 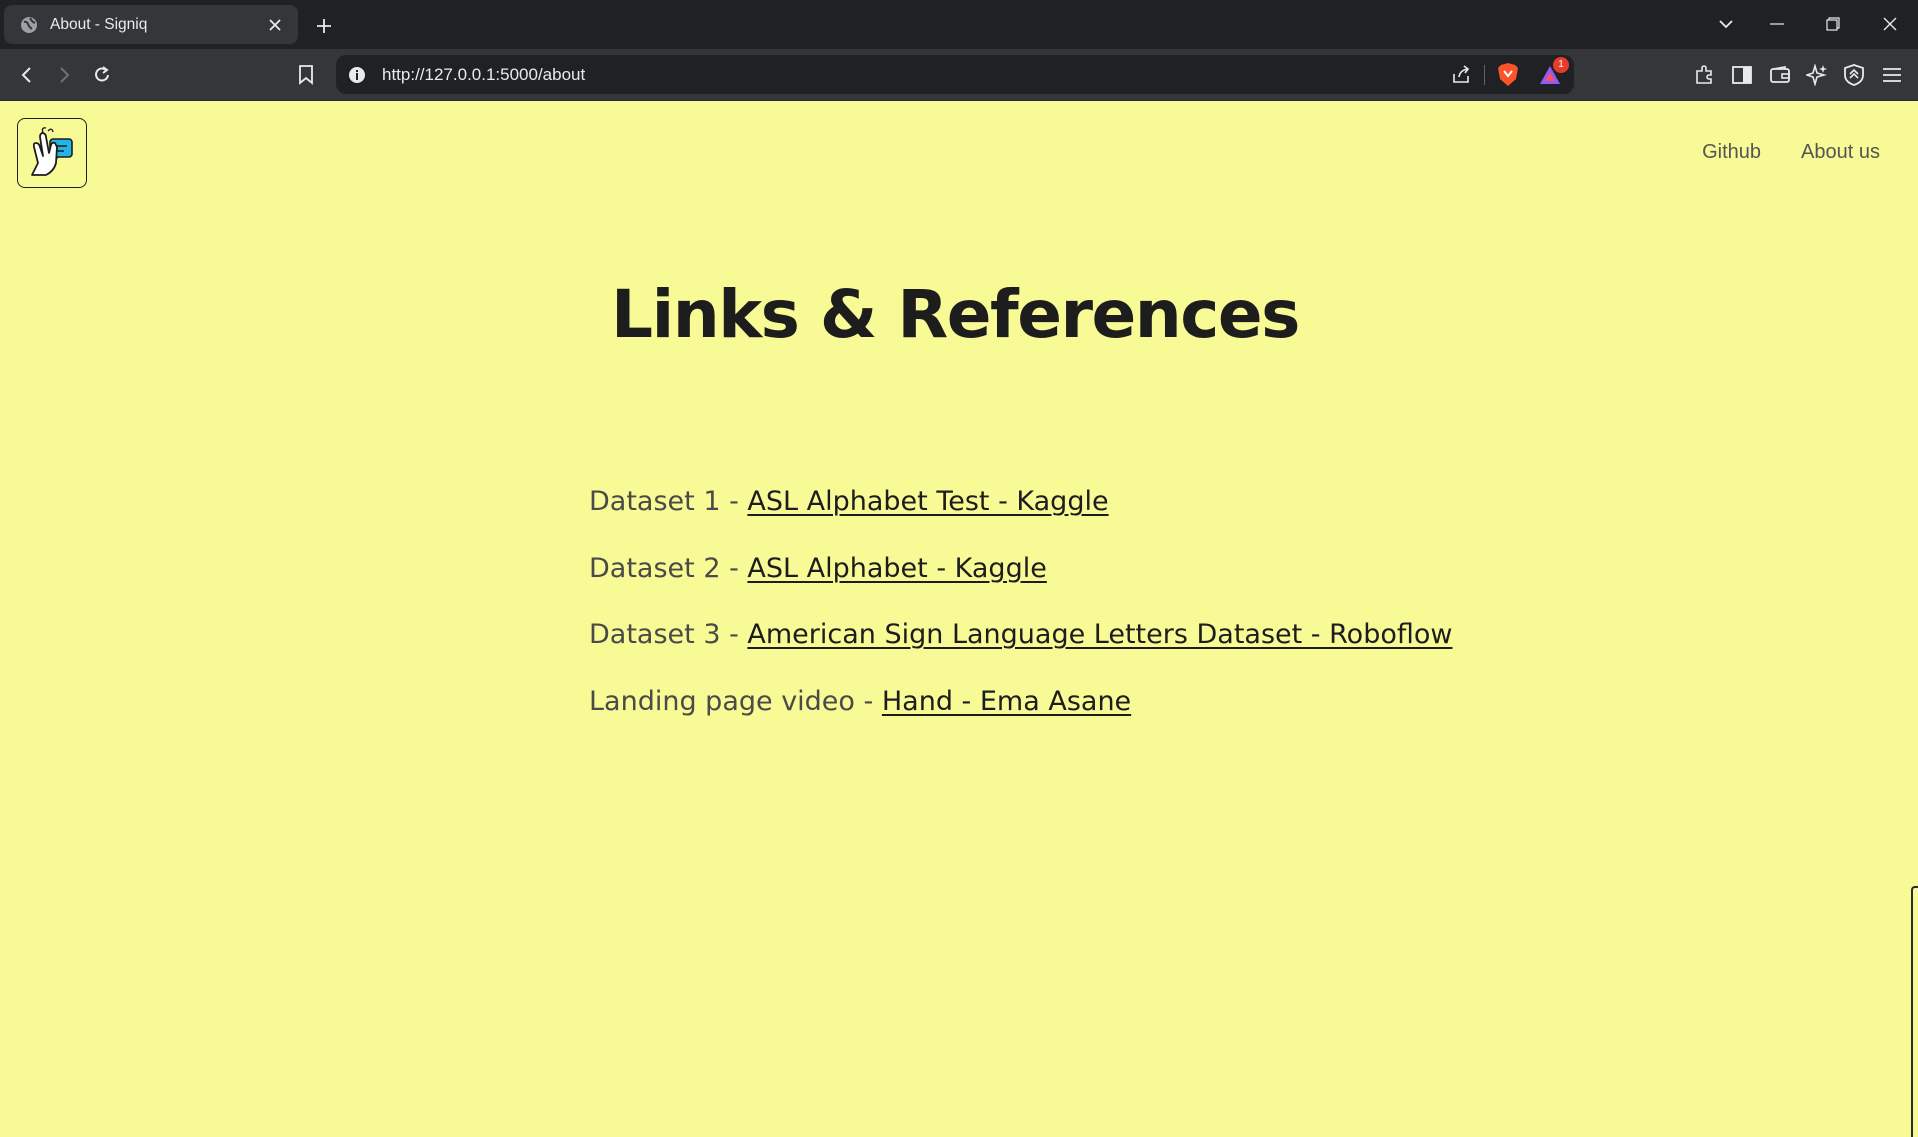 I want to click on nav-link-github: Github, so click(x=1731, y=152).